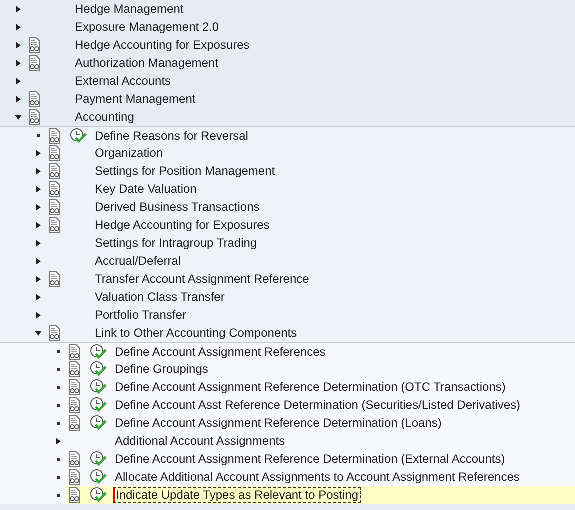  Describe the element at coordinates (237, 495) in the screenshot. I see `node-label: Indicate Update Types as Relevant to Posting` at that location.